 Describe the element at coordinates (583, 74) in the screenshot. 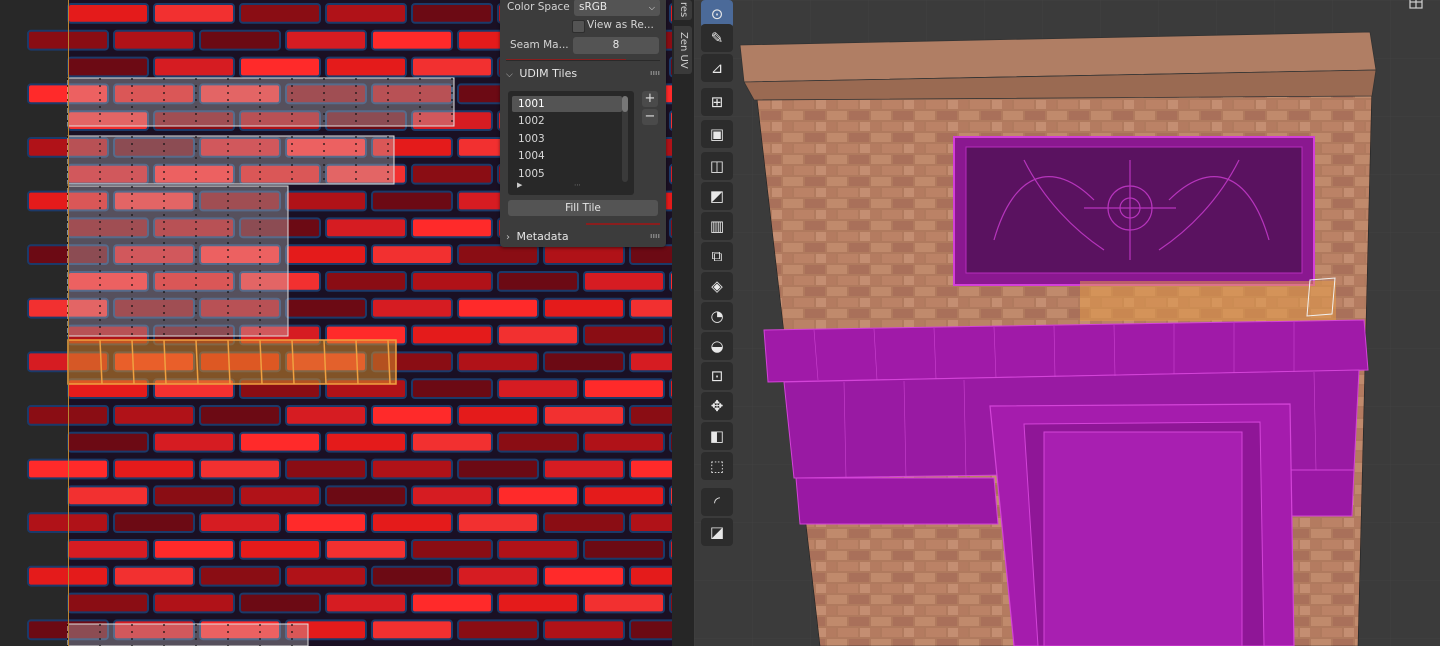

I see `udim-tiles-header: ⌵ UDIM Tiles` at that location.